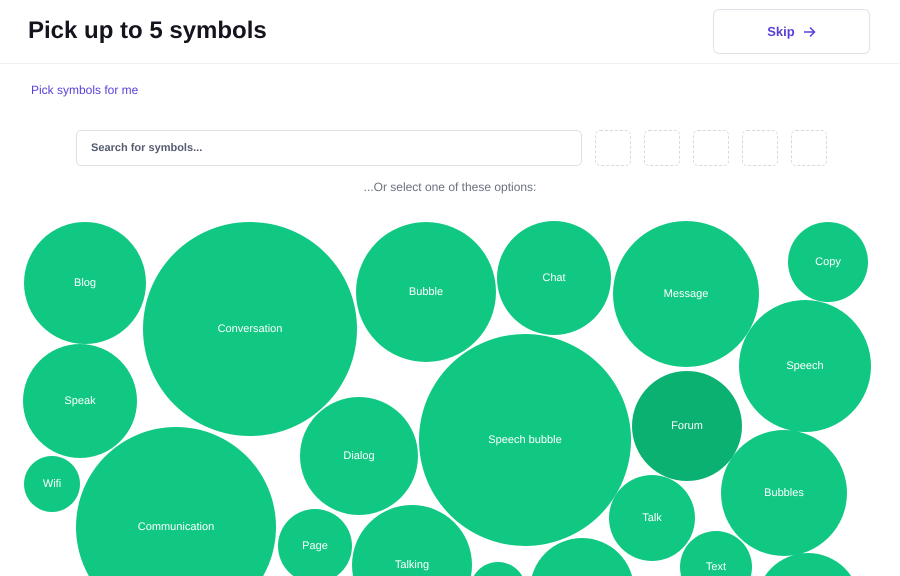 This screenshot has height=576, width=900. Describe the element at coordinates (52, 484) in the screenshot. I see `symbol-bubble: Wifi` at that location.